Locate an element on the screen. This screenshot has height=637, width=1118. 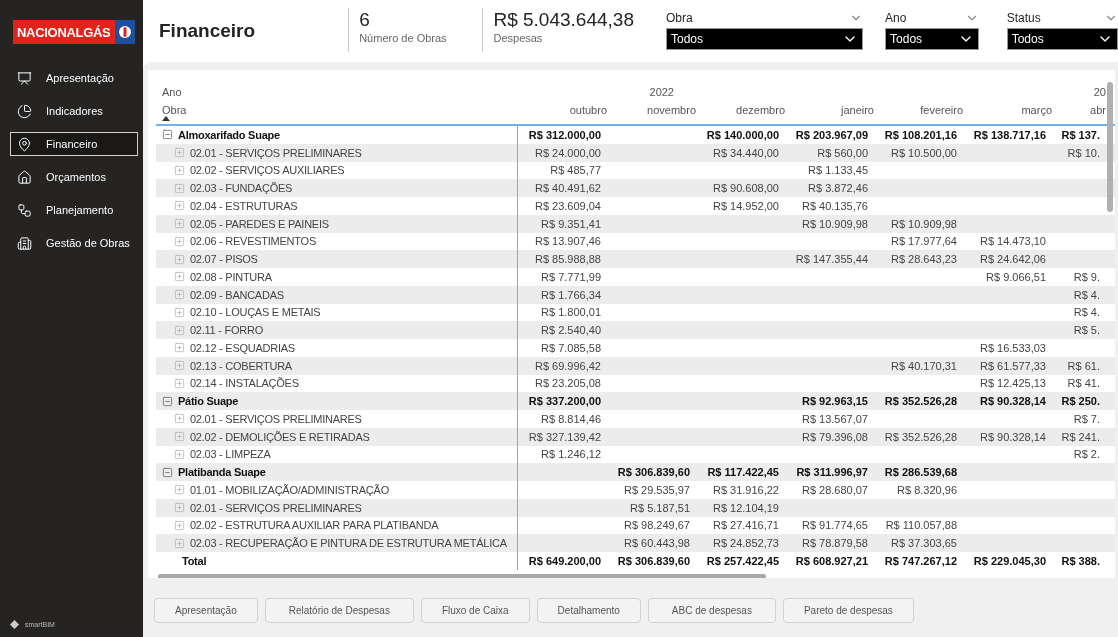
value-cell: R$ 312.000,00 is located at coordinates (564, 134).